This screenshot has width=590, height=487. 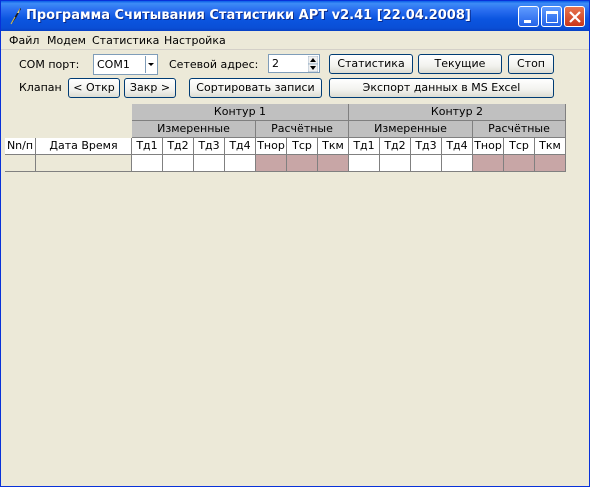 What do you see at coordinates (460, 64) in the screenshot?
I see `current-button: Текущие` at bounding box center [460, 64].